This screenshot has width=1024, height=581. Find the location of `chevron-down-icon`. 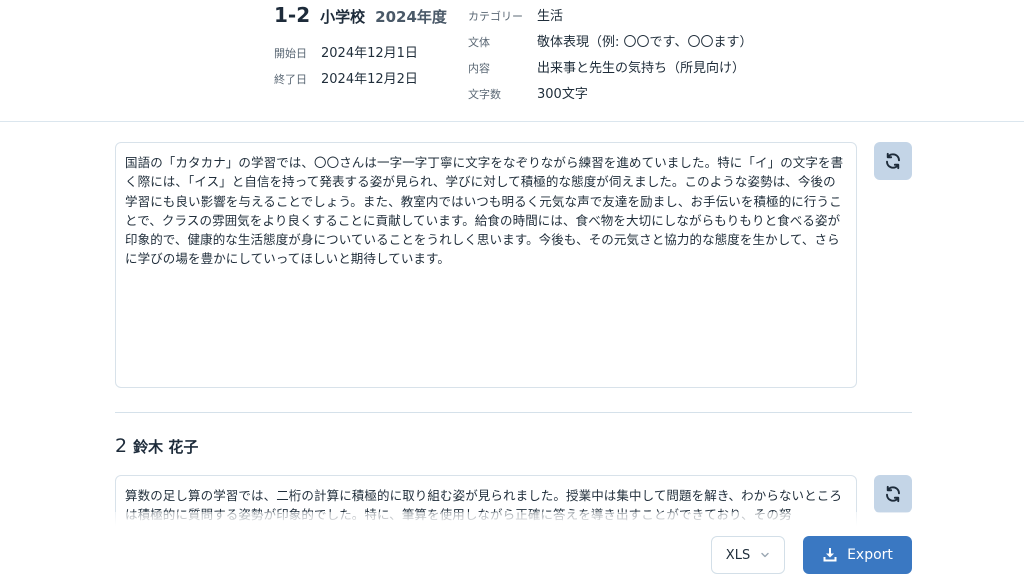

chevron-down-icon is located at coordinates (765, 555).